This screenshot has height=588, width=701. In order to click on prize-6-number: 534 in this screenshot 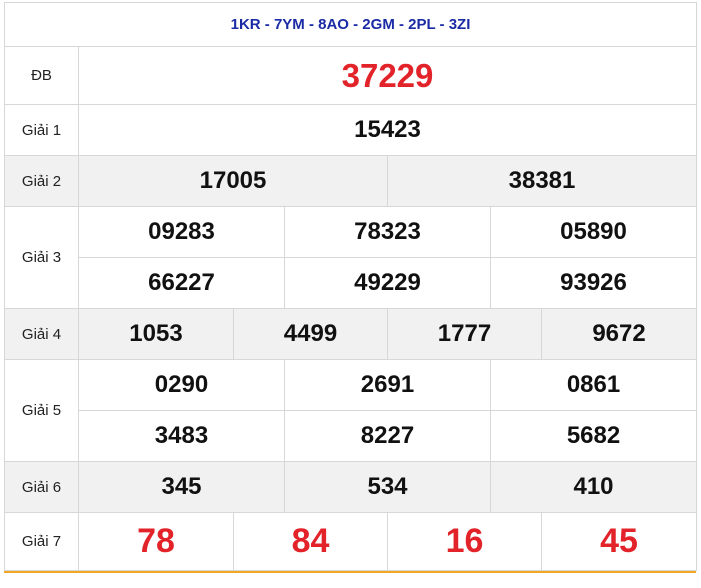, I will do `click(387, 487)`.